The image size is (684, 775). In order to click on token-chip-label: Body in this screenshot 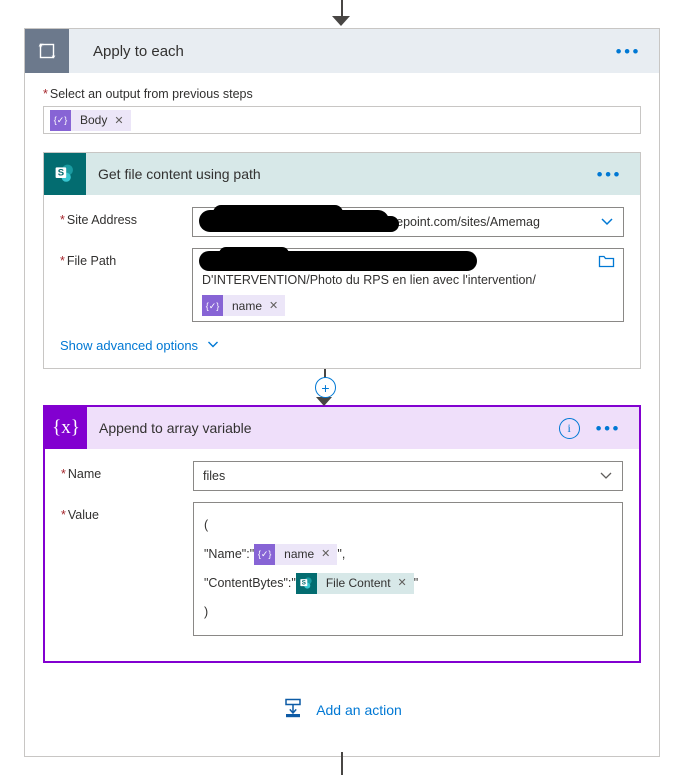, I will do `click(94, 120)`.